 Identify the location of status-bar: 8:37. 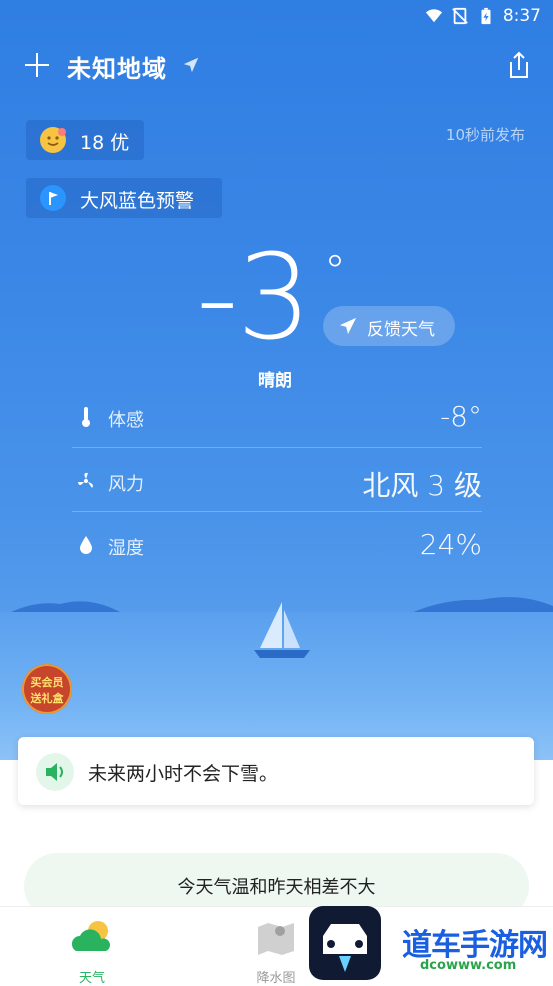
(483, 16).